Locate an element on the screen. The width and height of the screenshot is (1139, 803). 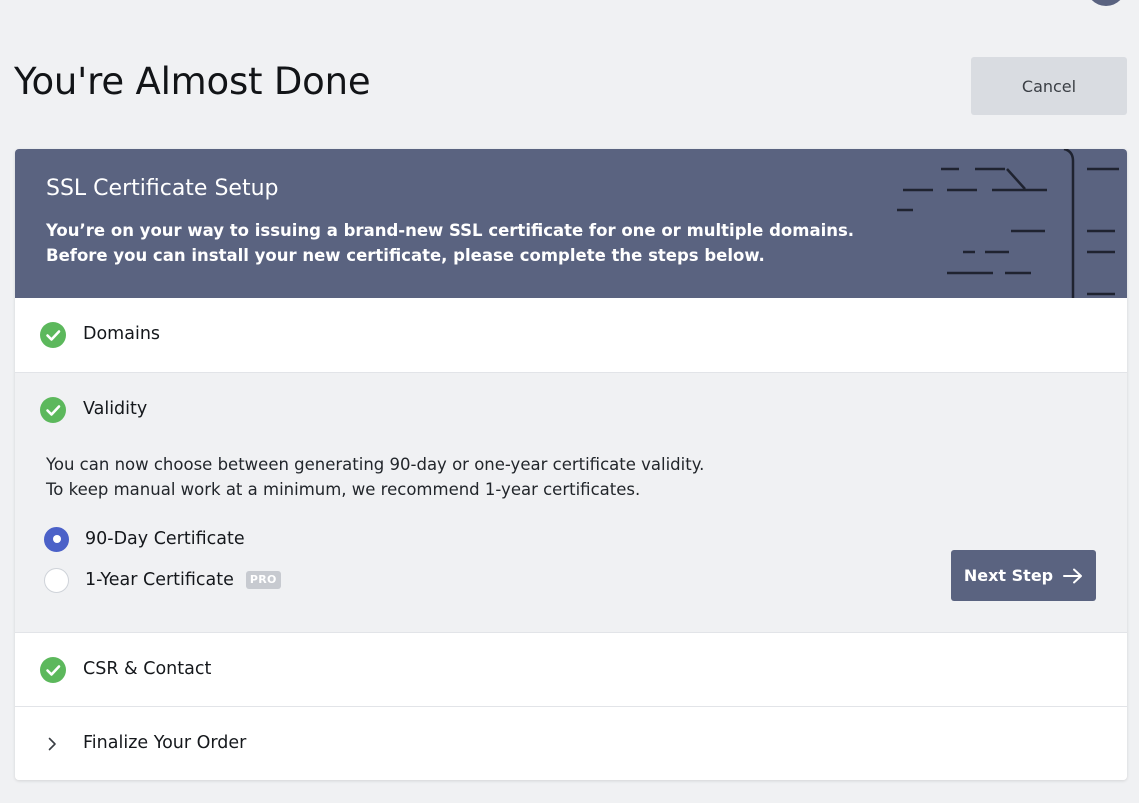
radio-button is located at coordinates (56, 580).